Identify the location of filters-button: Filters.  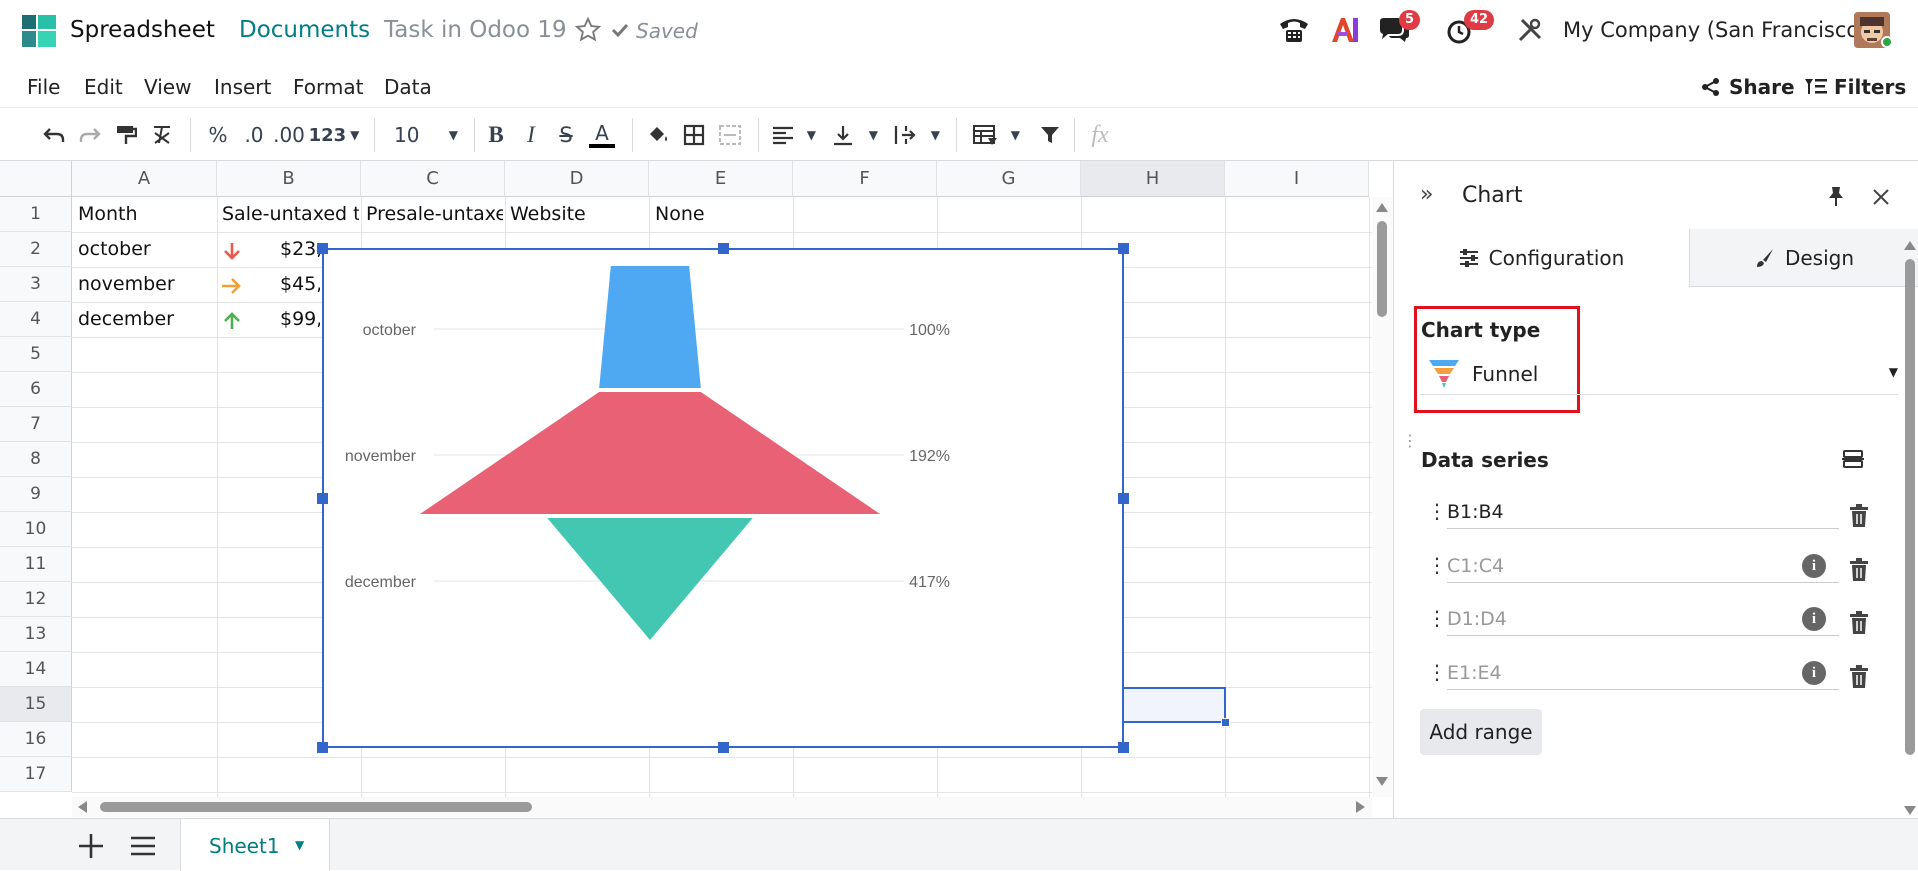
(1870, 87).